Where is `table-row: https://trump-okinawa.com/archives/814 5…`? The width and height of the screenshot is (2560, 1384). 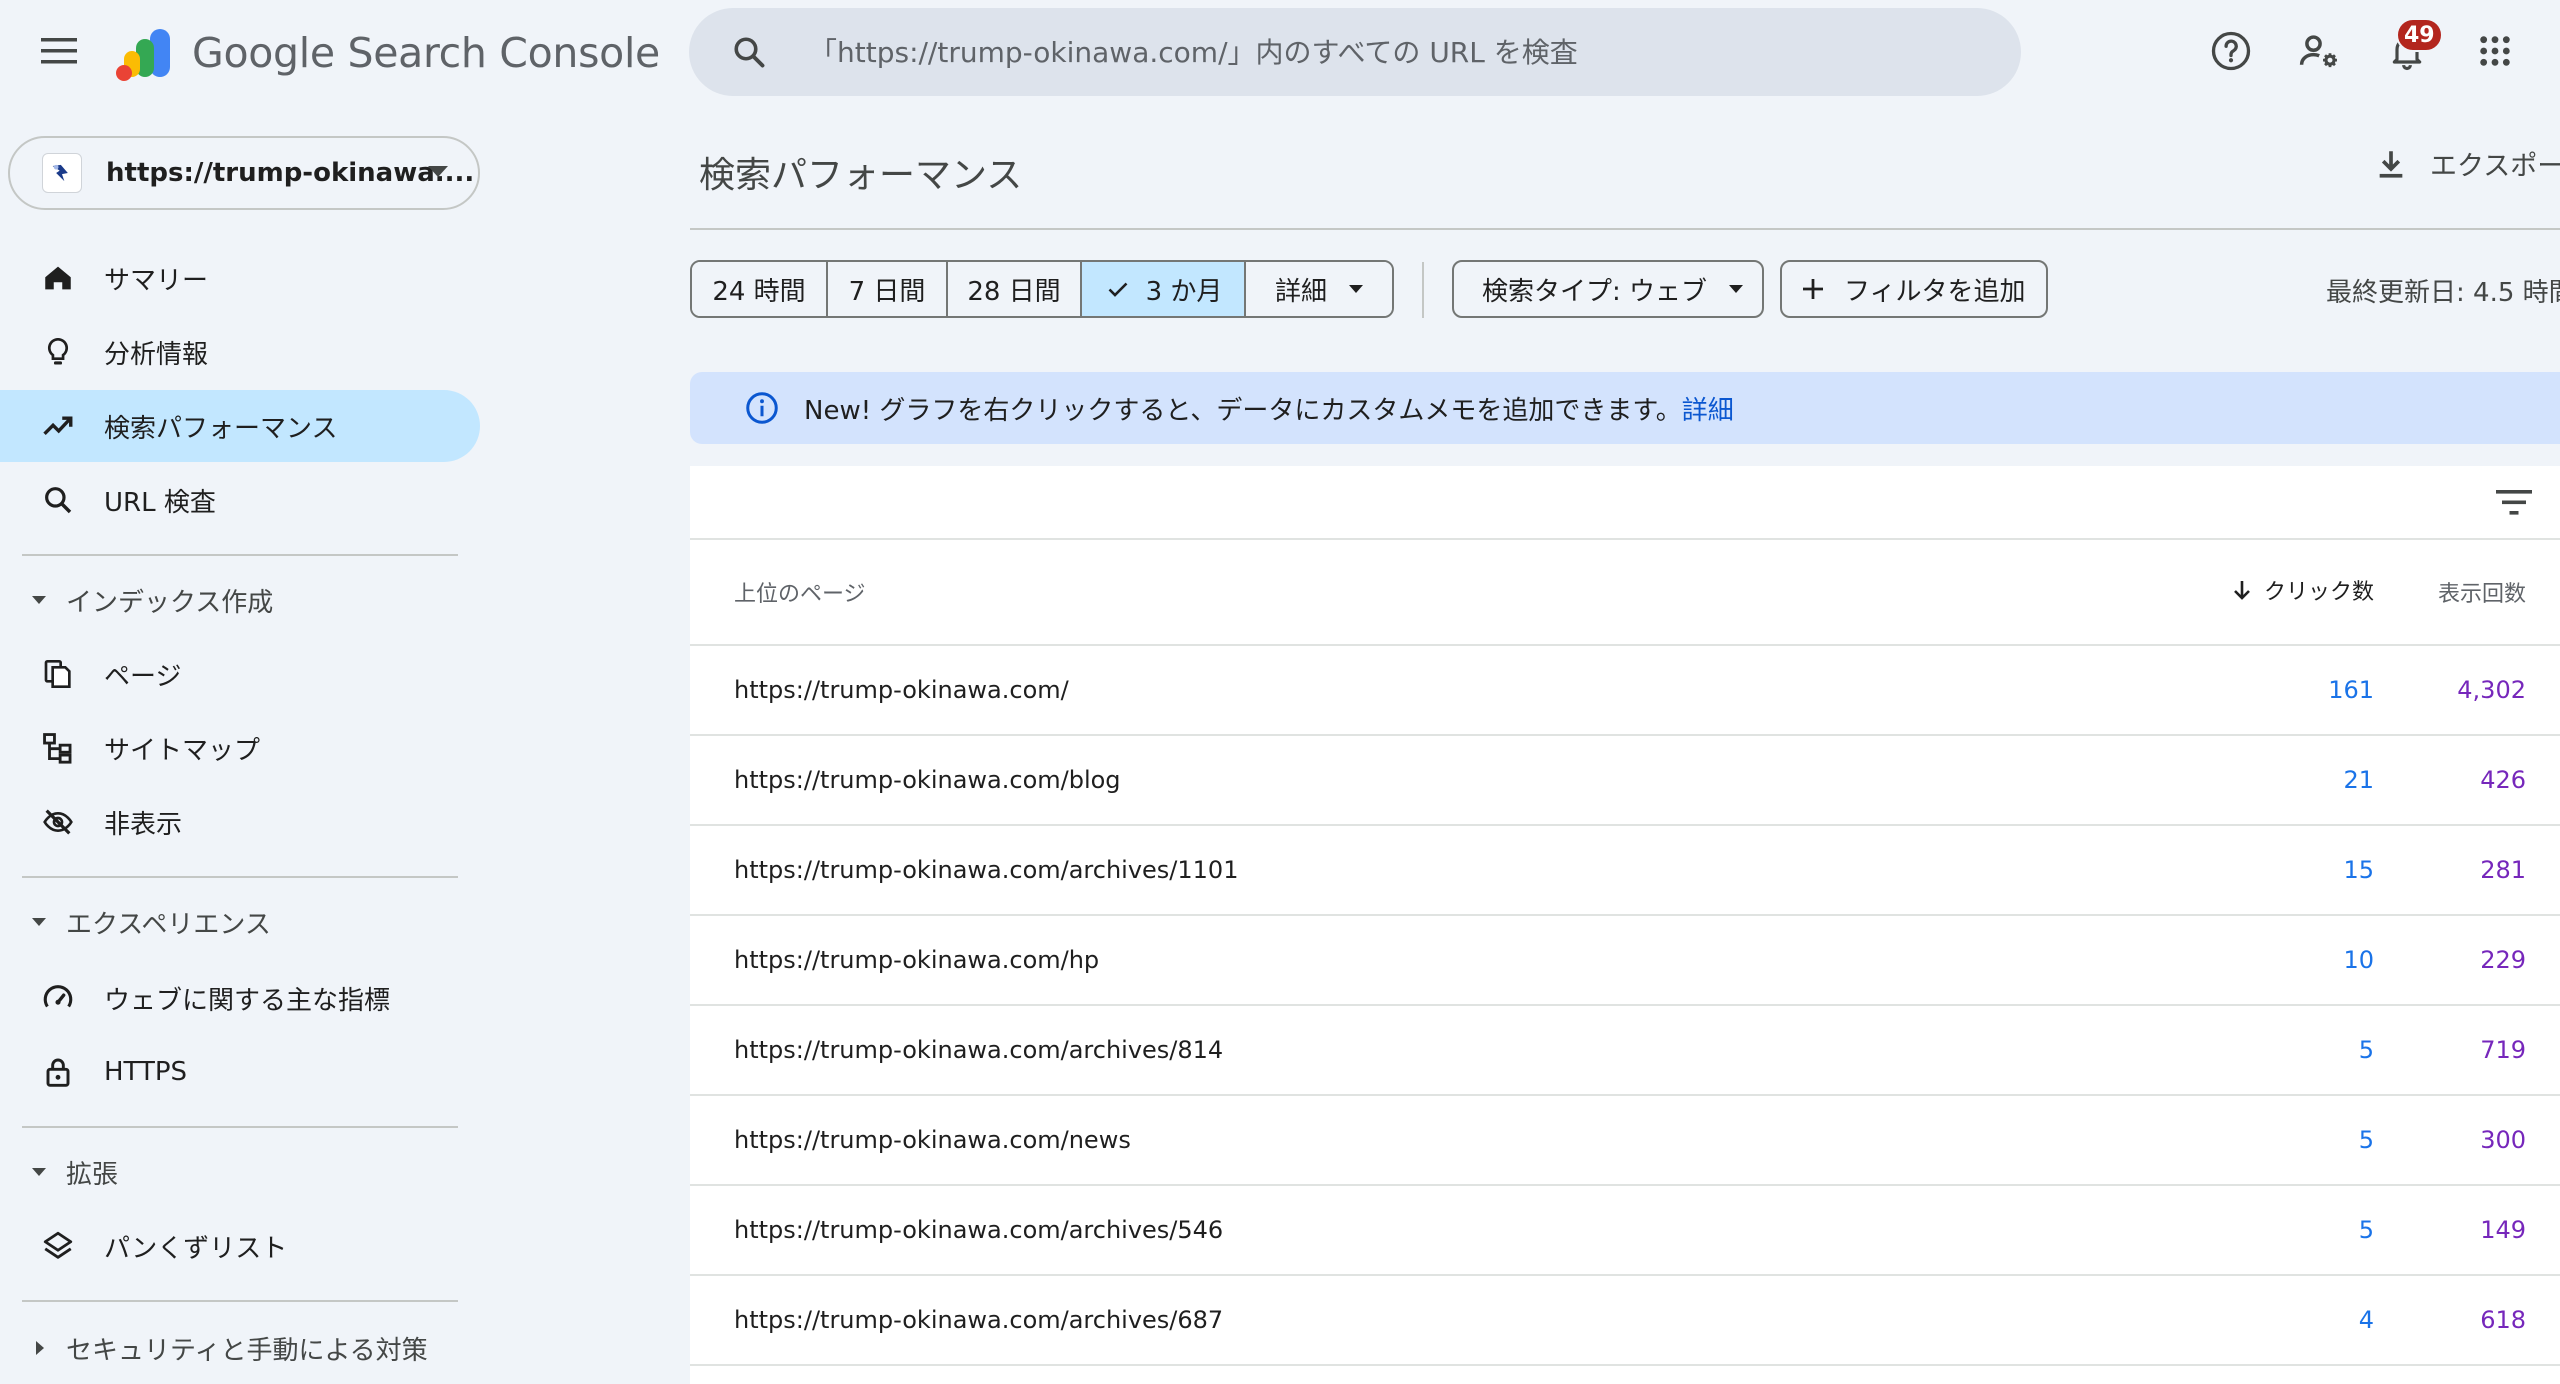
table-row: https://trump-okinawa.com/archives/814 5… is located at coordinates (1625, 1051).